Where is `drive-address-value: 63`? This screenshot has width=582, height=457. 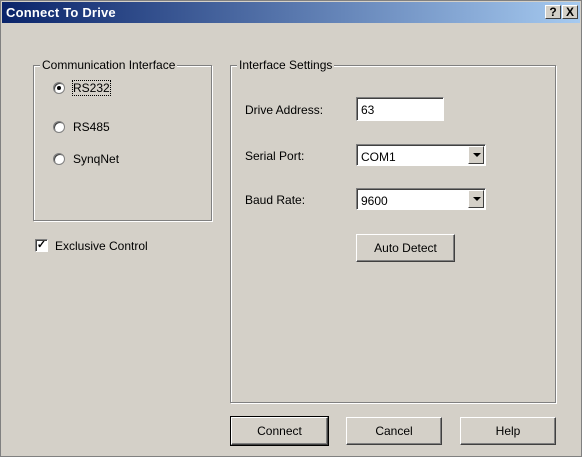 drive-address-value: 63 is located at coordinates (368, 110).